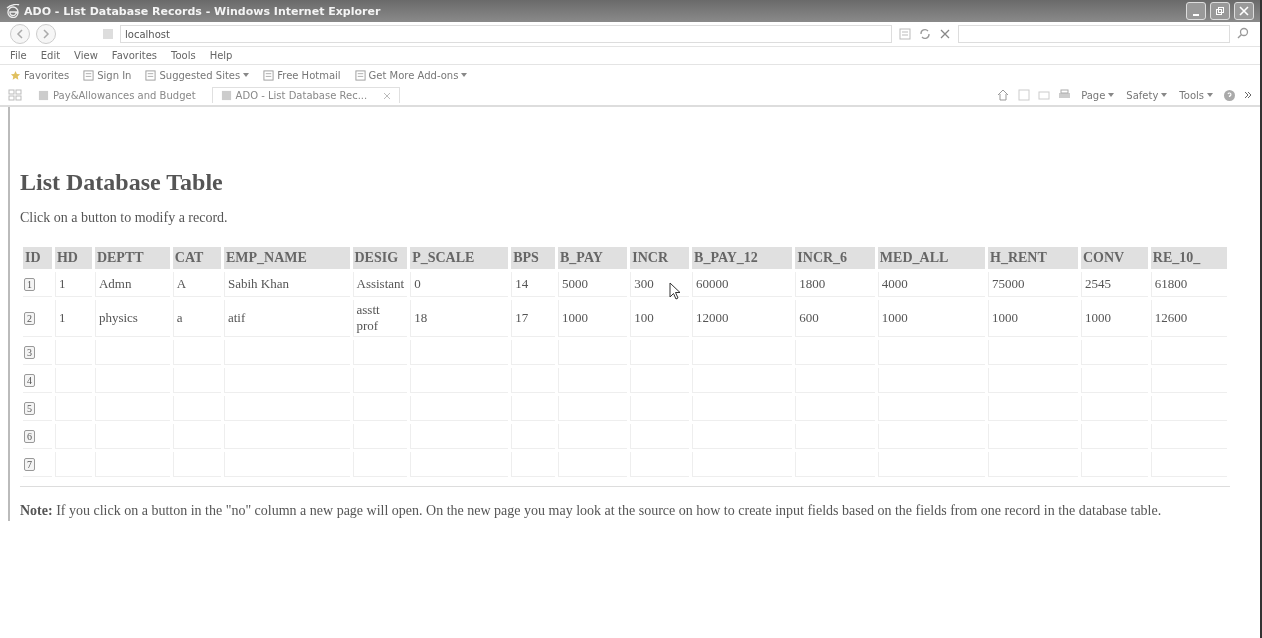  I want to click on refresh-icon, so click(925, 34).